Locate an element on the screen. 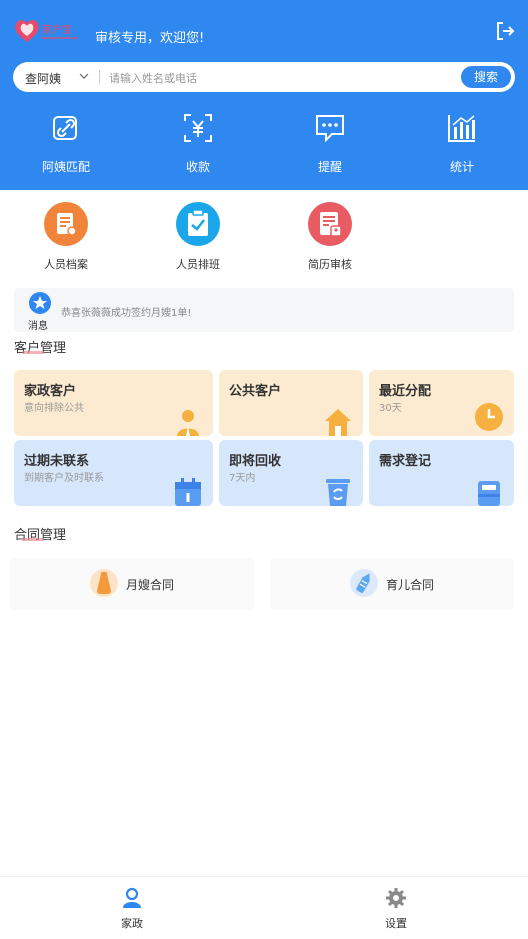 This screenshot has width=528, height=939. search-bar: 查阿姨 搜索 is located at coordinates (264, 77).